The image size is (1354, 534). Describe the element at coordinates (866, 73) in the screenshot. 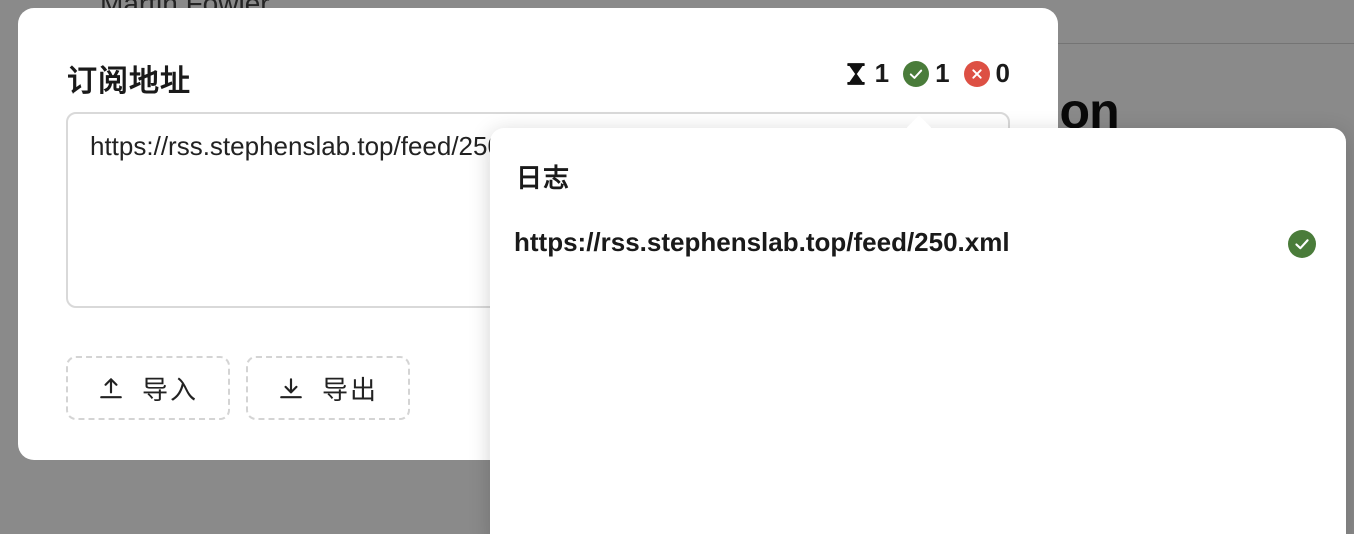

I see `pending-counter: 1` at that location.